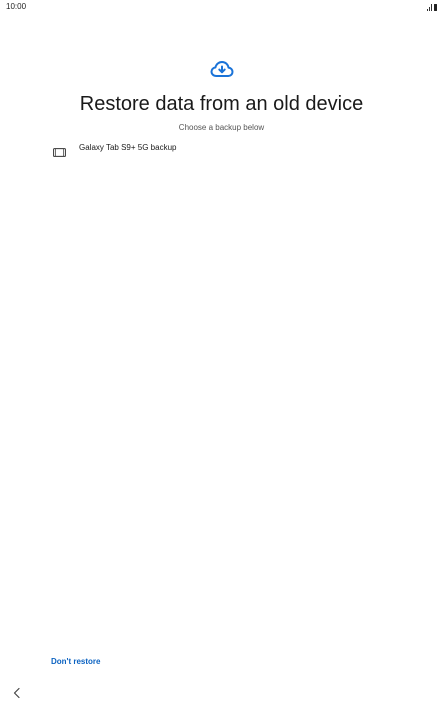 This screenshot has height=707, width=443. What do you see at coordinates (435, 7) in the screenshot?
I see `battery-icon` at bounding box center [435, 7].